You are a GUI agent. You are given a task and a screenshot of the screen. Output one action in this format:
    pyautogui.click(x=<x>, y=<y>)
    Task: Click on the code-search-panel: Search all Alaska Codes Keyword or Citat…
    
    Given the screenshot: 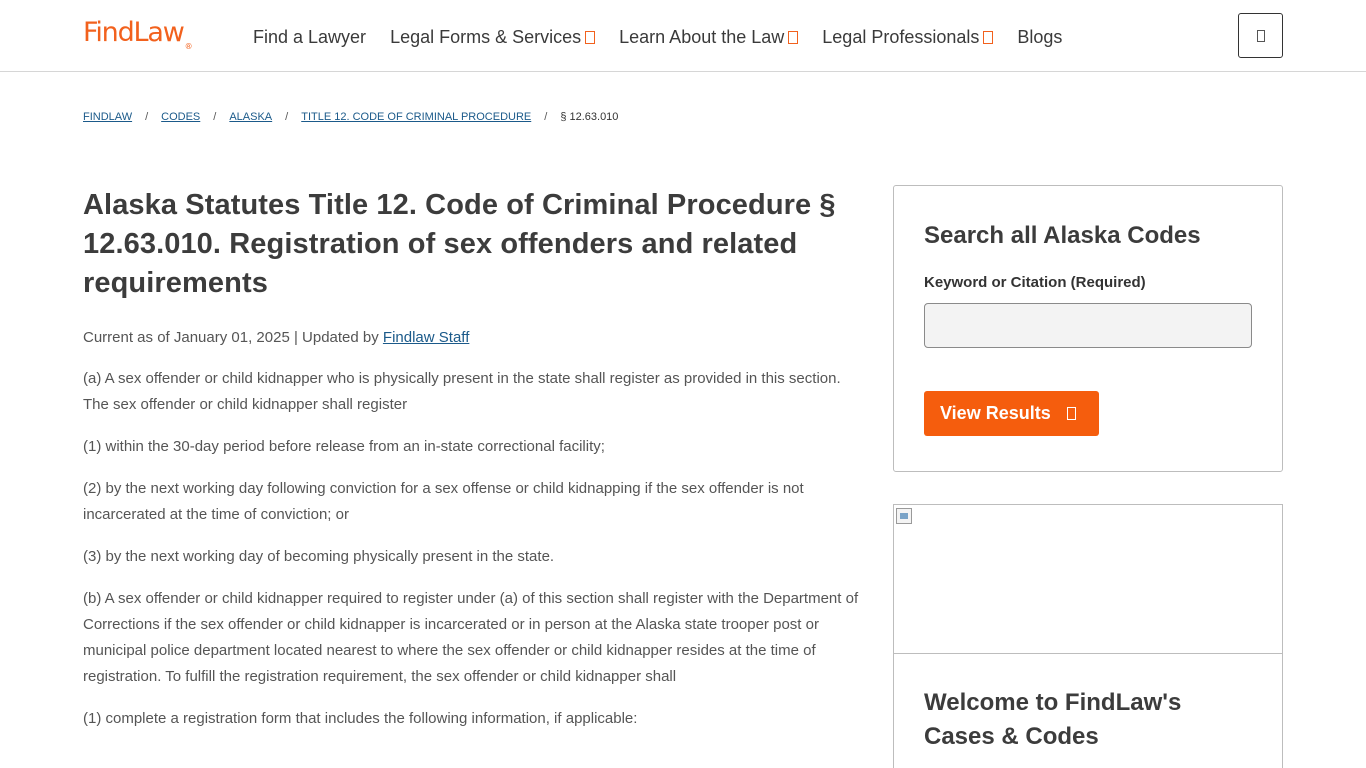 What is the action you would take?
    pyautogui.click(x=1088, y=328)
    